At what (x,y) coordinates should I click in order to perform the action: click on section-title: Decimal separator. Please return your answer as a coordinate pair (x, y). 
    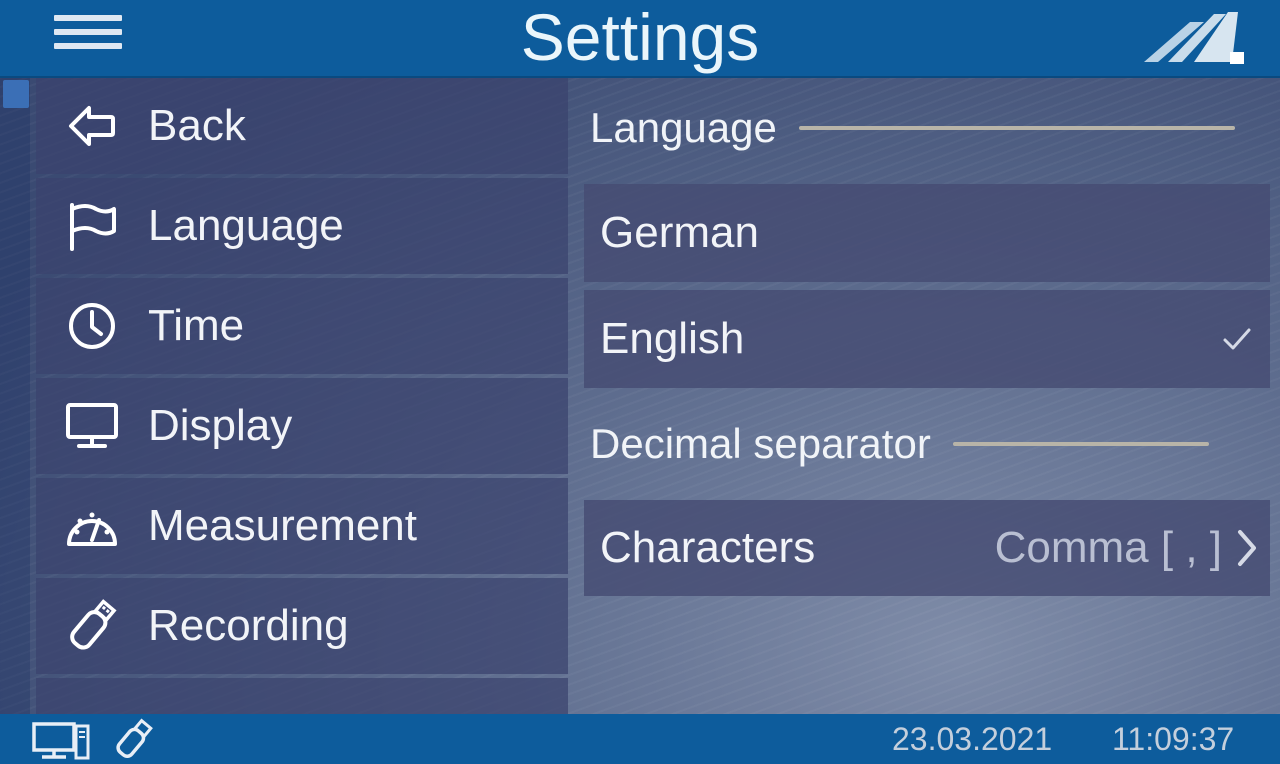
    Looking at the image, I should click on (760, 443).